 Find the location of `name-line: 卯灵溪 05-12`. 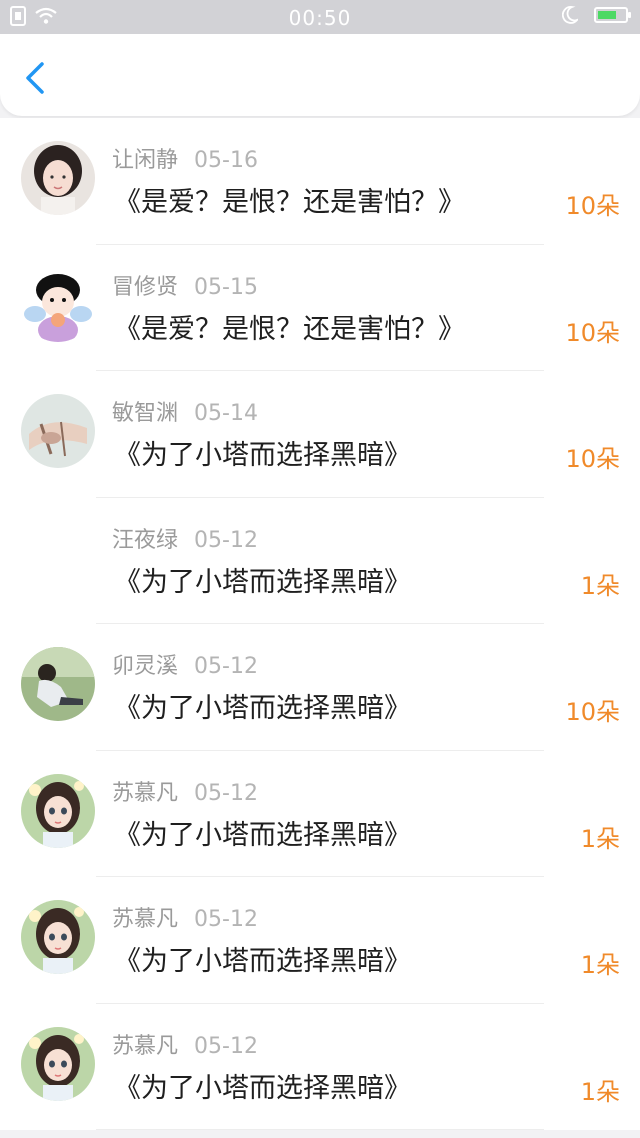

name-line: 卯灵溪 05-12 is located at coordinates (185, 664).